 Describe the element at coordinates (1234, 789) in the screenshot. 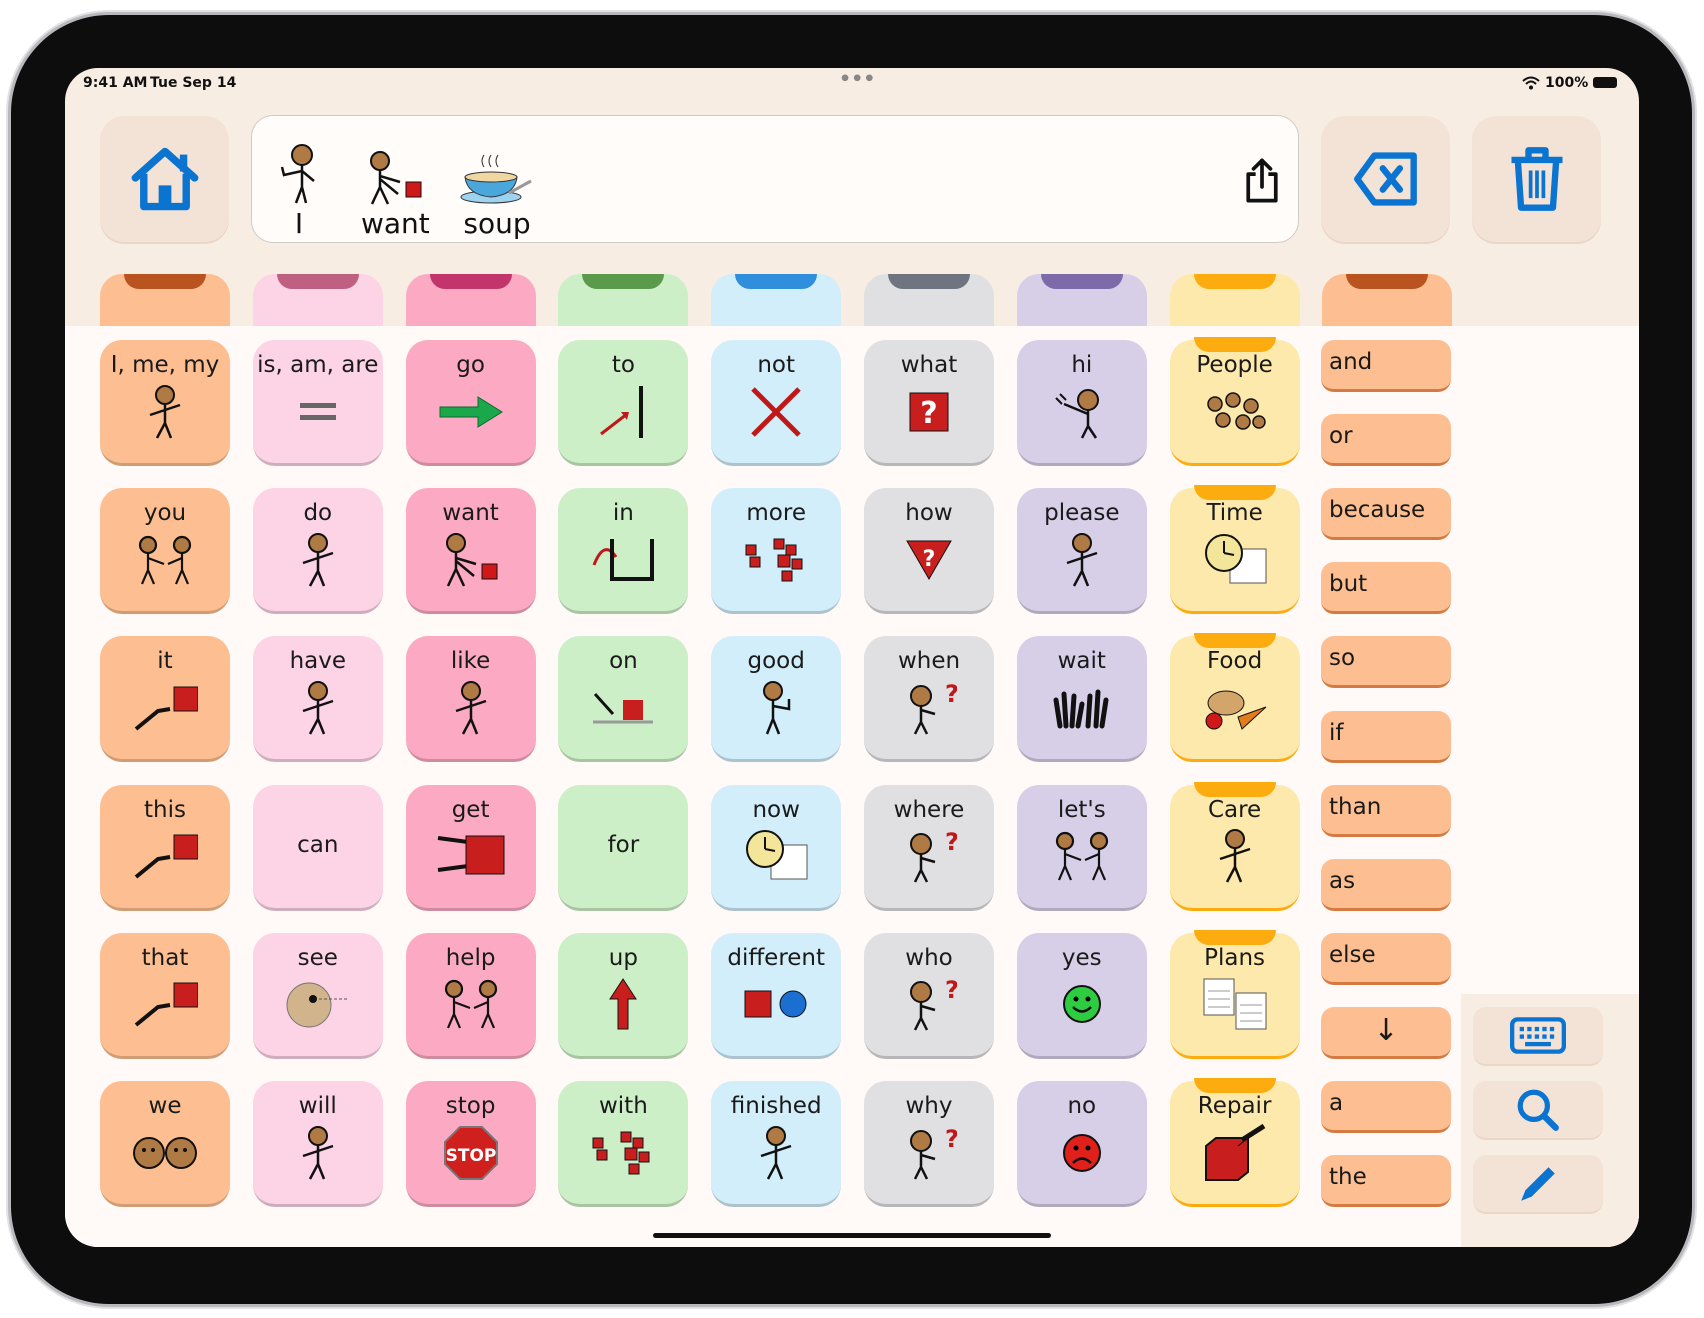

I see `folder-notch` at that location.